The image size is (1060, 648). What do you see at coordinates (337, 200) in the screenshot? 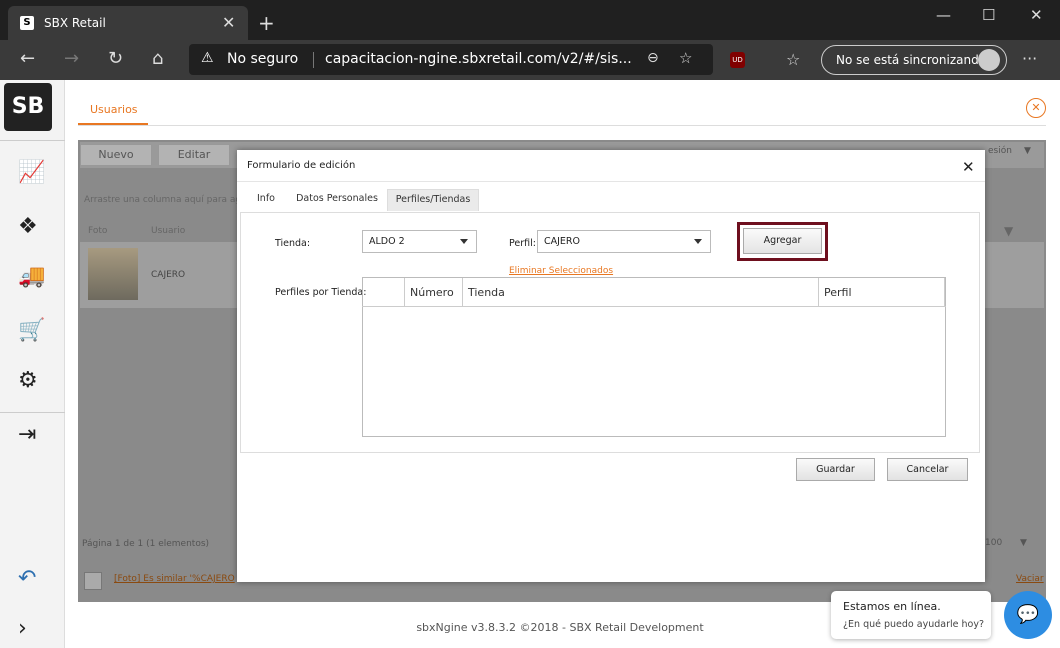
I see `tab-datos-personales: Datos Personales` at bounding box center [337, 200].